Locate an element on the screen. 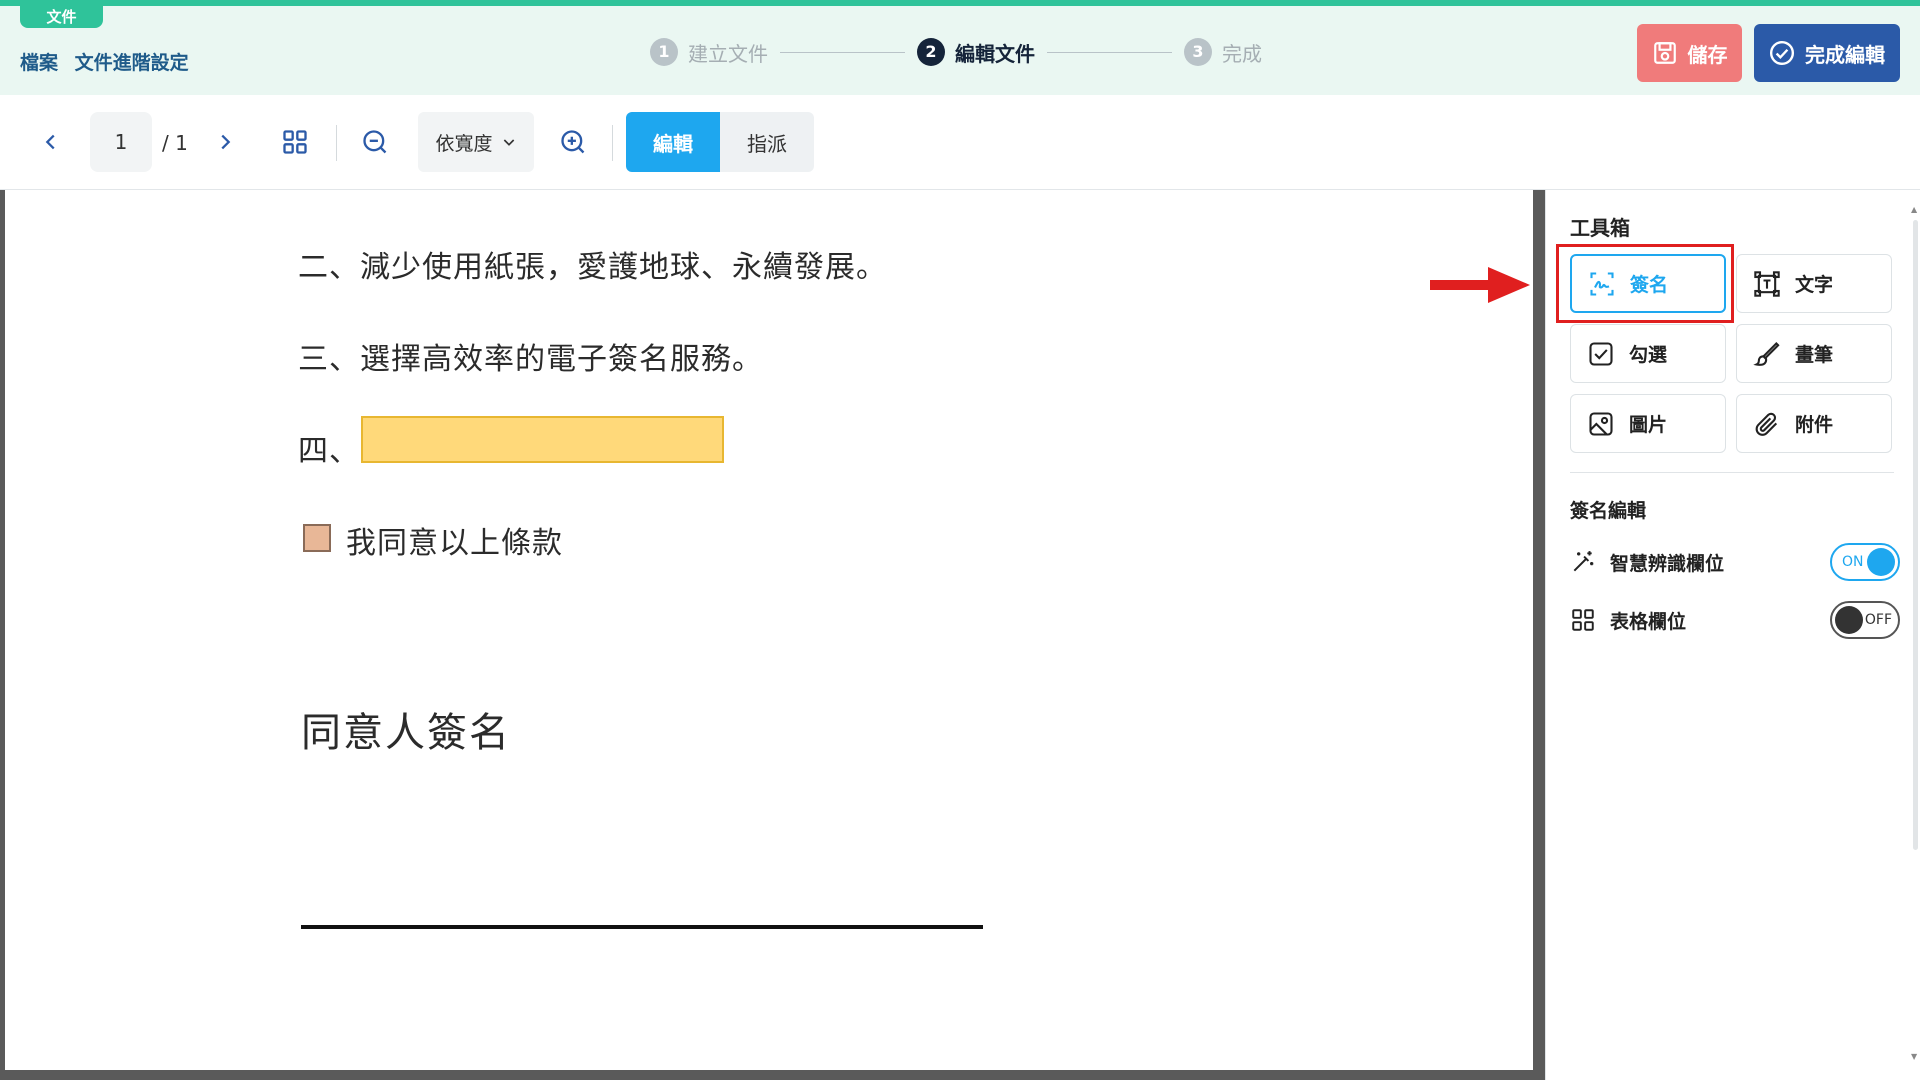 The image size is (1920, 1080). thumbnails-button is located at coordinates (295, 142).